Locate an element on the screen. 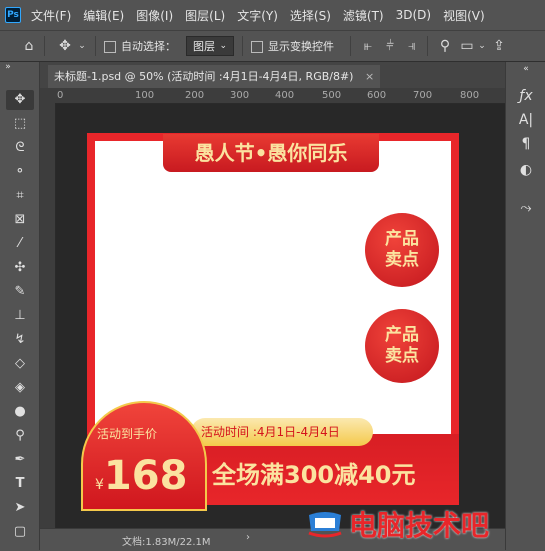  menu-view: 视图(V) is located at coordinates (464, 15).